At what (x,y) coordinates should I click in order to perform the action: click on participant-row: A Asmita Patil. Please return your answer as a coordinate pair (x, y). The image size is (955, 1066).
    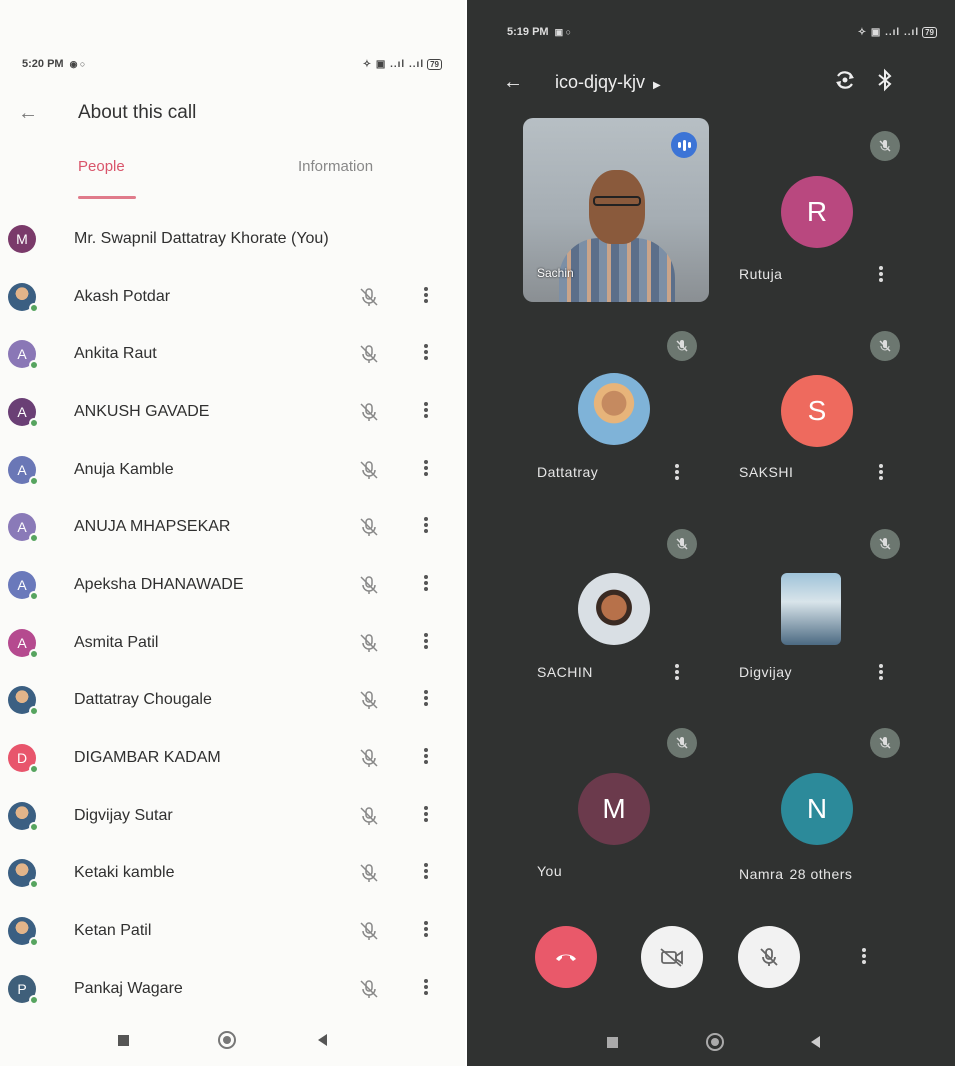
    Looking at the image, I should click on (228, 643).